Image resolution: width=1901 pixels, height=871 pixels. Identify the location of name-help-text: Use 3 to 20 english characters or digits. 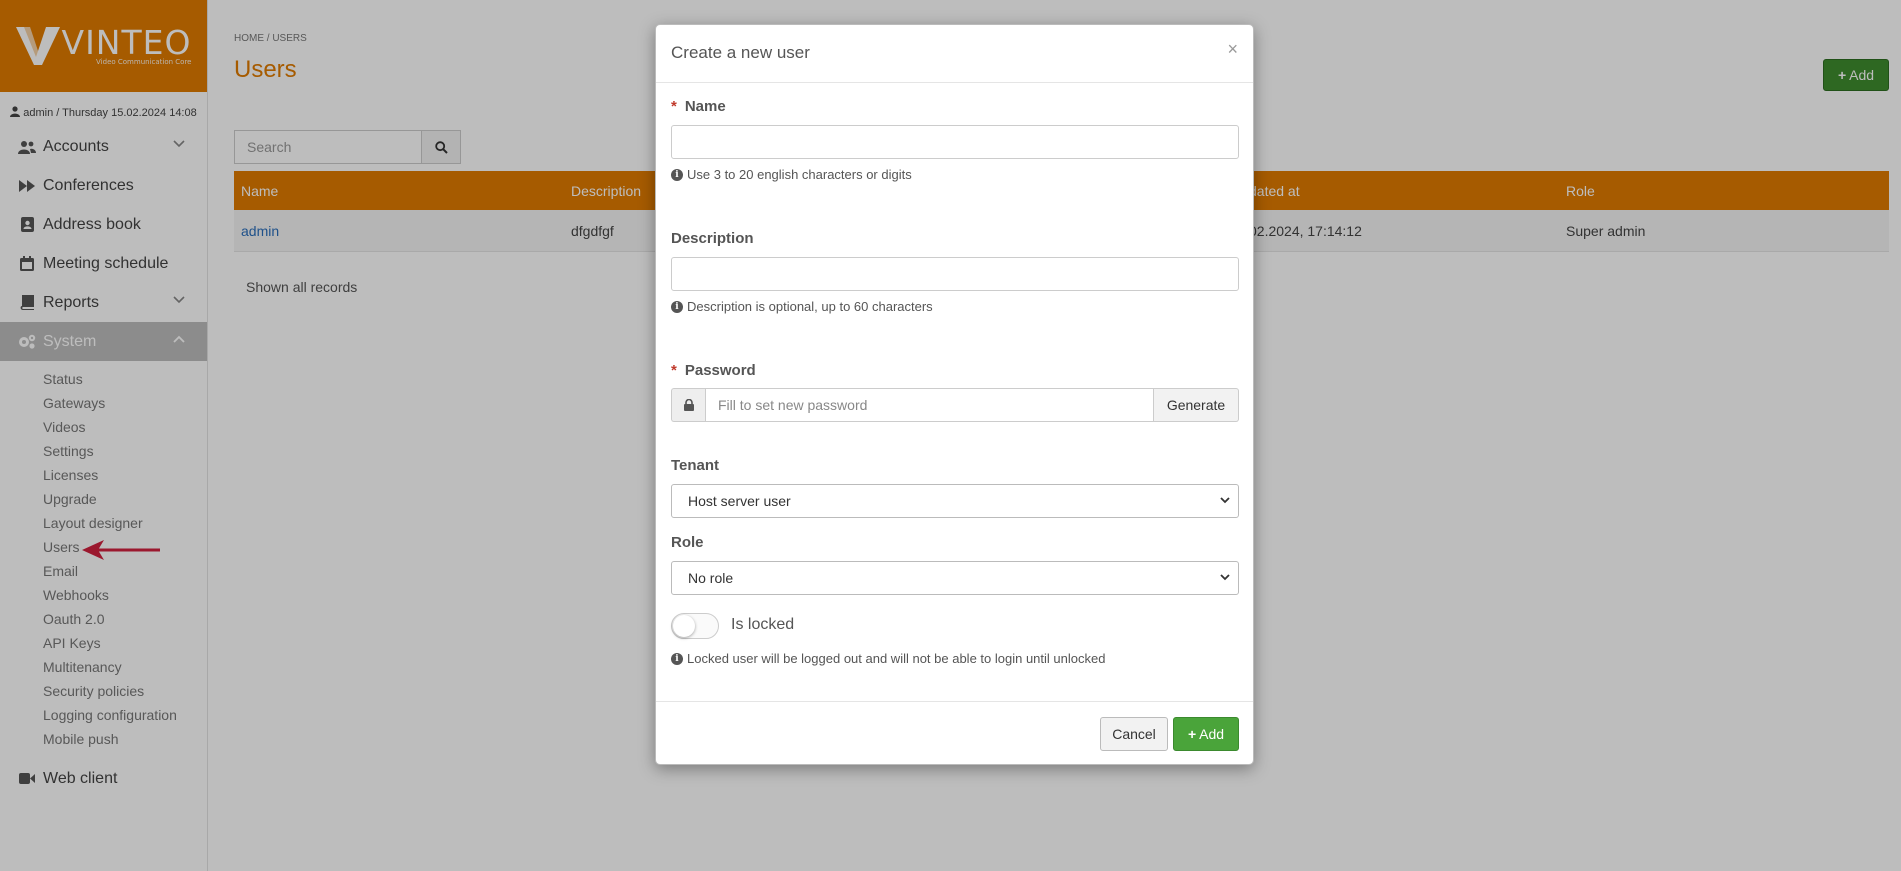
(799, 174).